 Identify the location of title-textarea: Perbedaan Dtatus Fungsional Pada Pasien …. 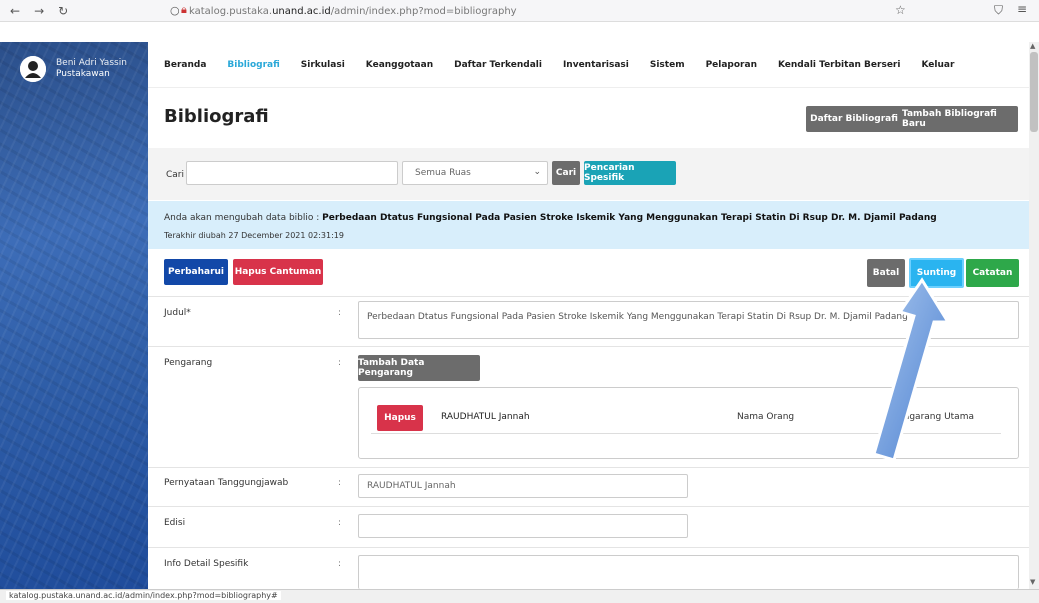
(688, 320).